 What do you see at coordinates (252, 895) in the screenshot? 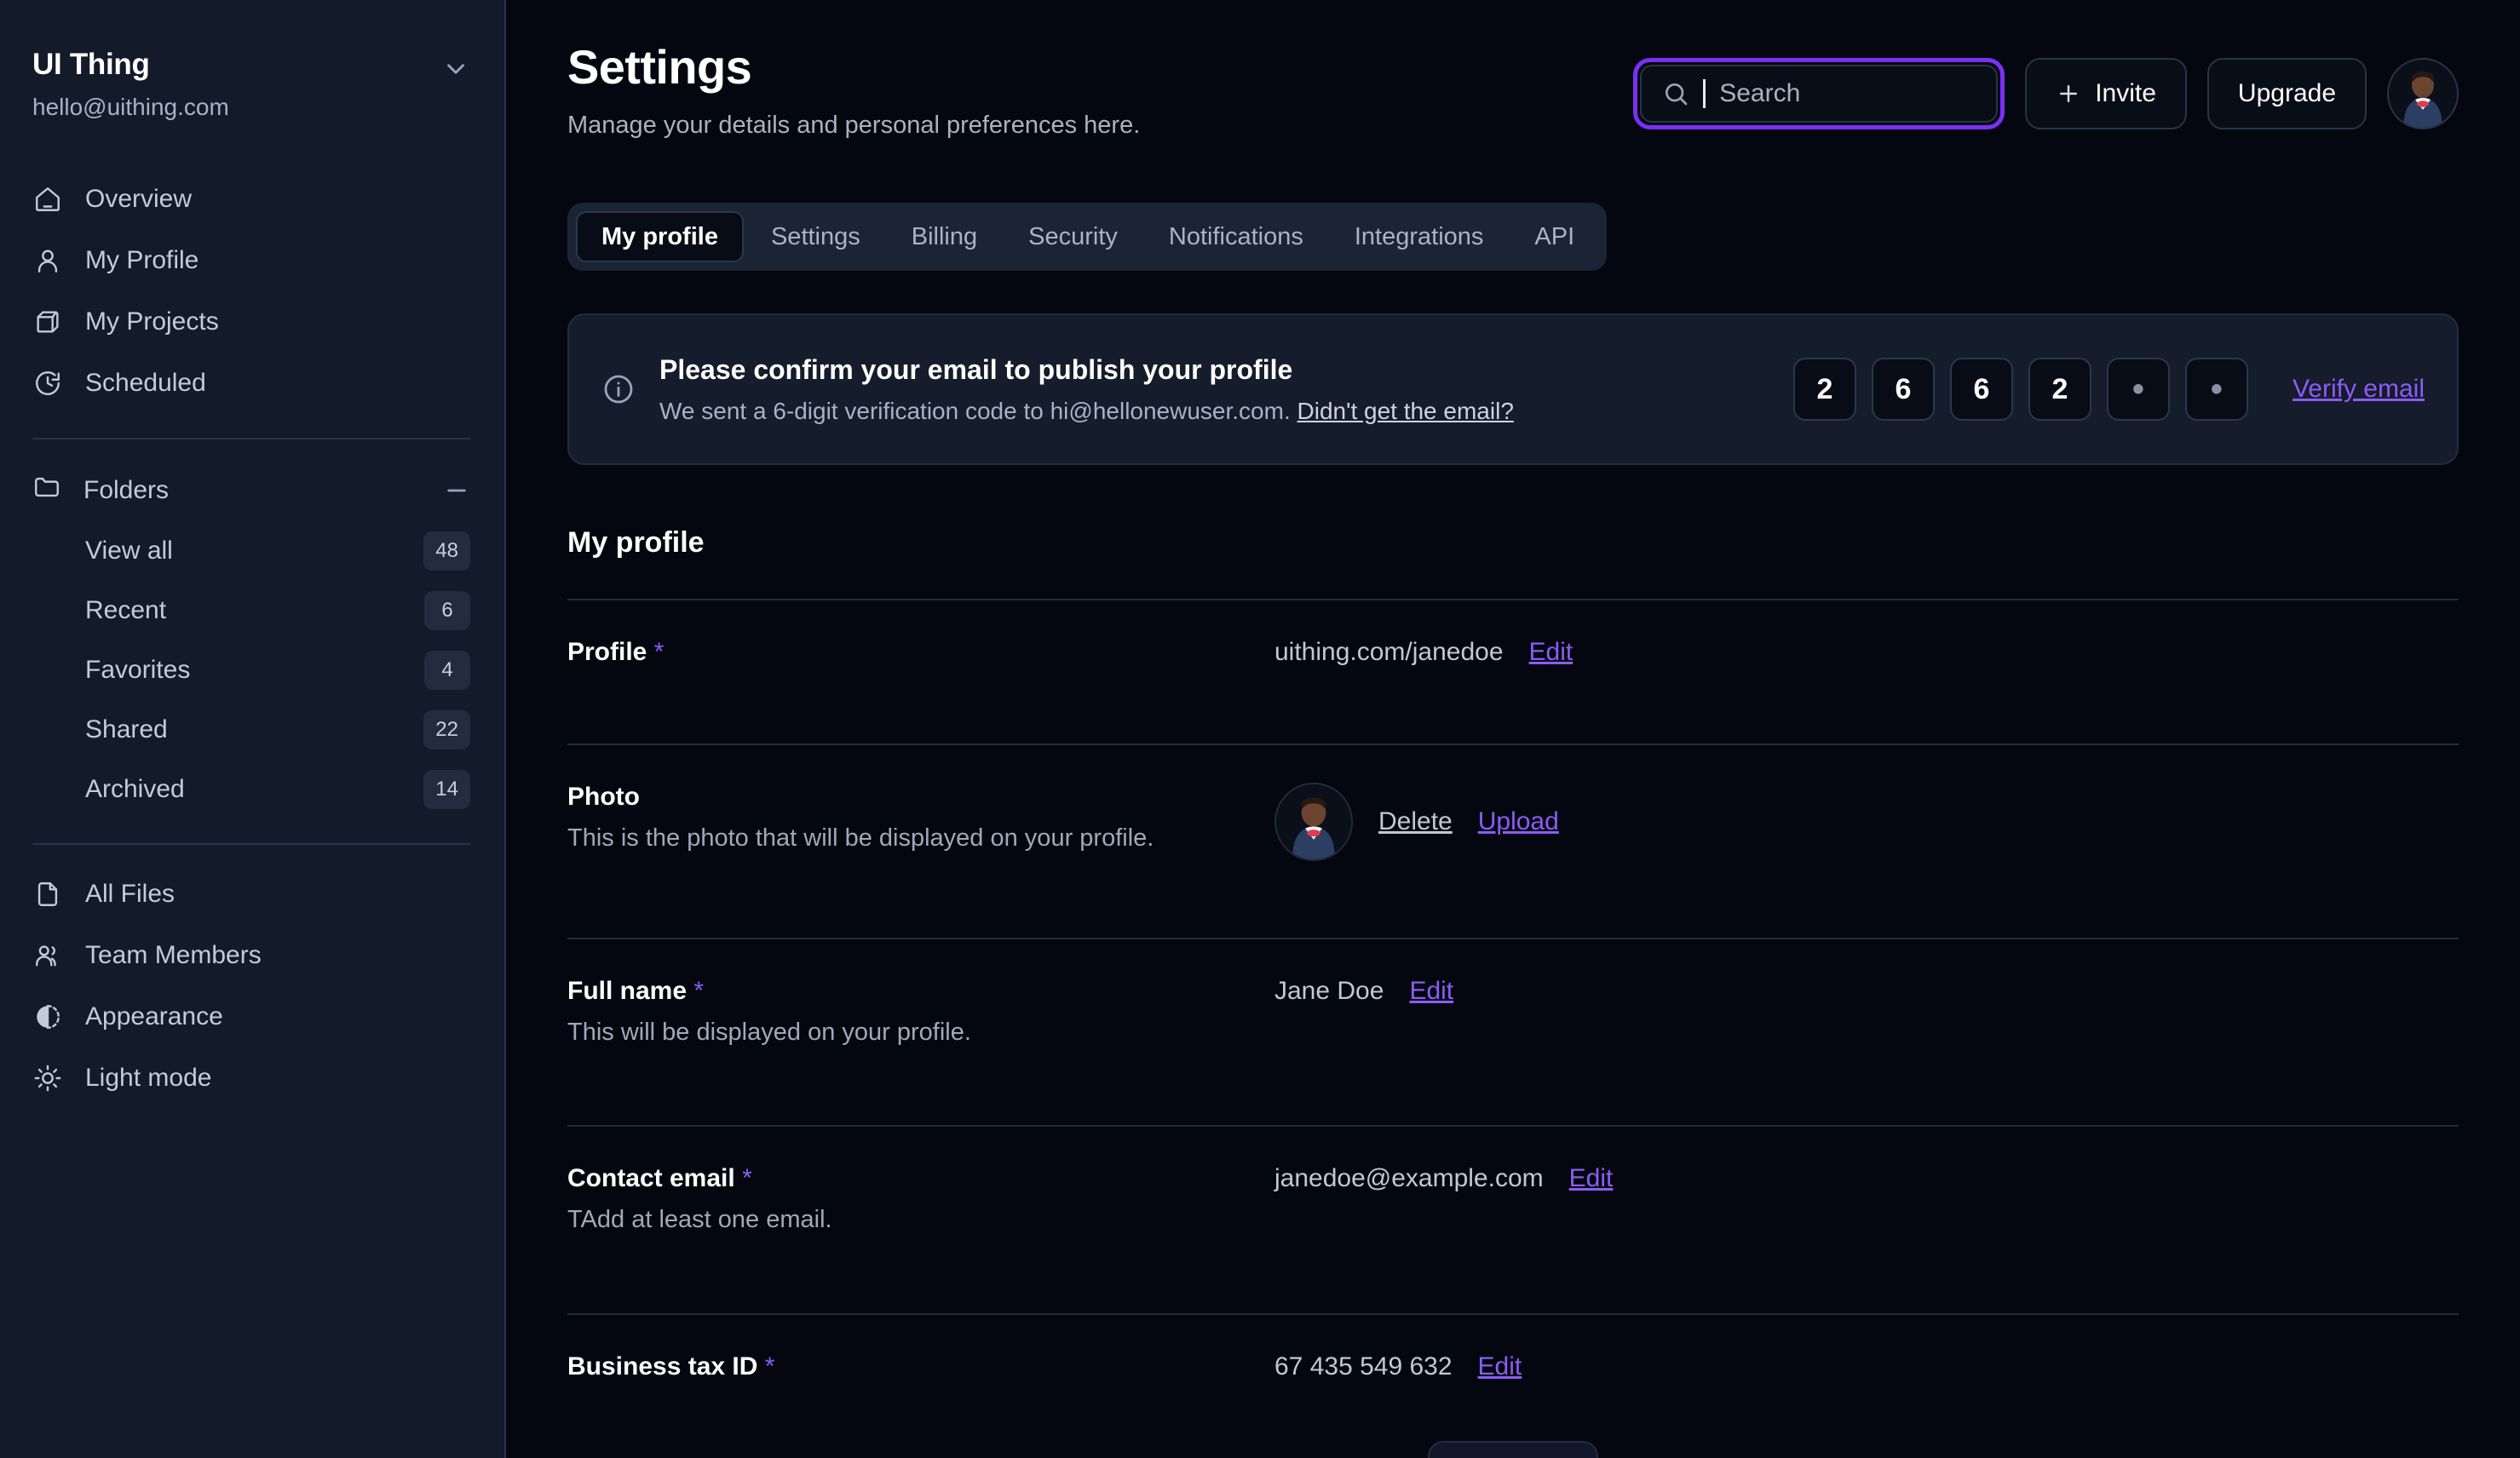
I see `sidebar-item-all-files: All Files` at bounding box center [252, 895].